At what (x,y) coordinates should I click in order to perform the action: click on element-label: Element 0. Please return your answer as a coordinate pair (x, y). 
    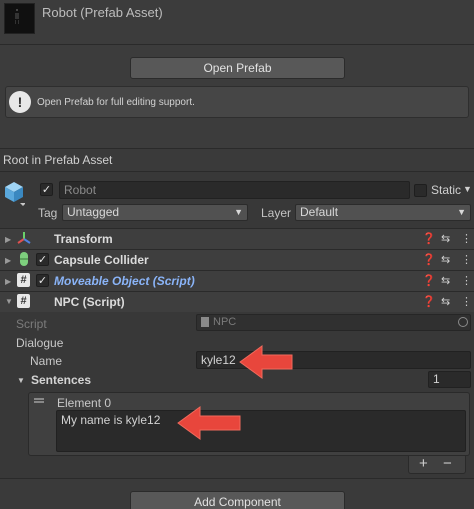
    Looking at the image, I should click on (84, 403).